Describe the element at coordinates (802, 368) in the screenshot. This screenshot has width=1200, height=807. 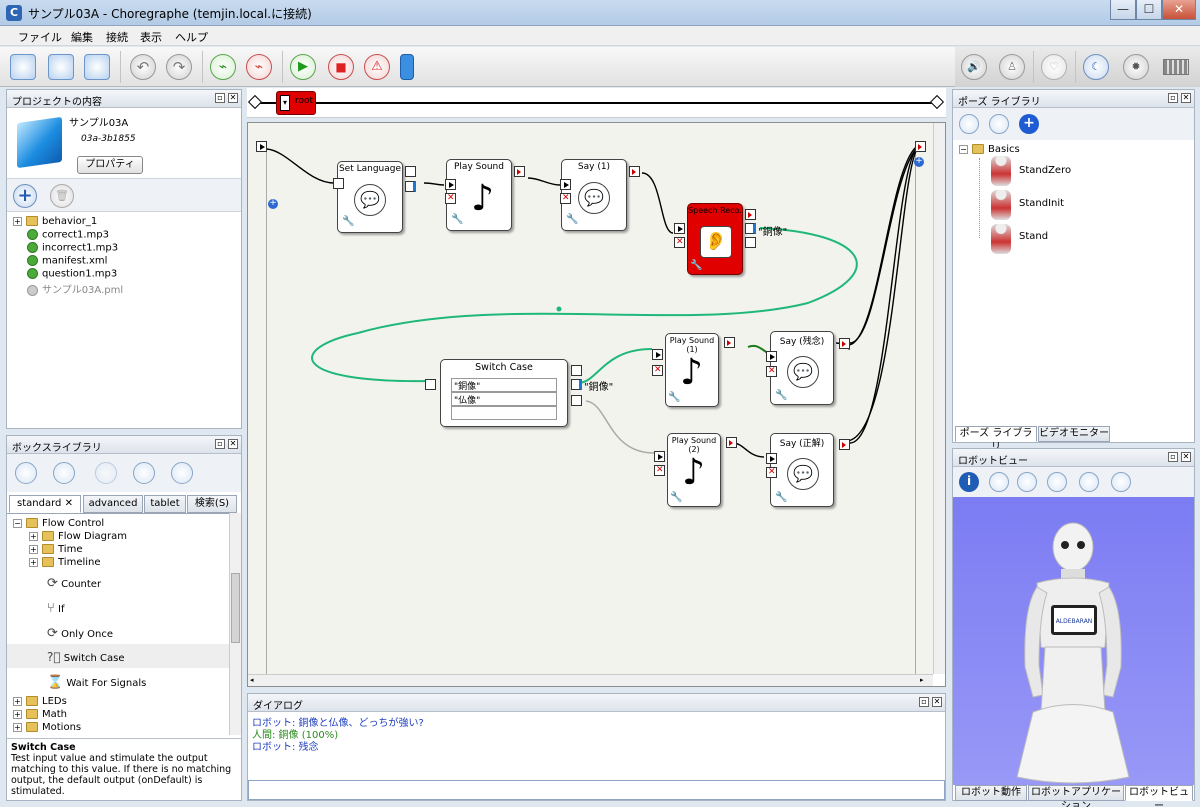
I see `box-say-zannen: Say (残念) 💬 🔧` at that location.